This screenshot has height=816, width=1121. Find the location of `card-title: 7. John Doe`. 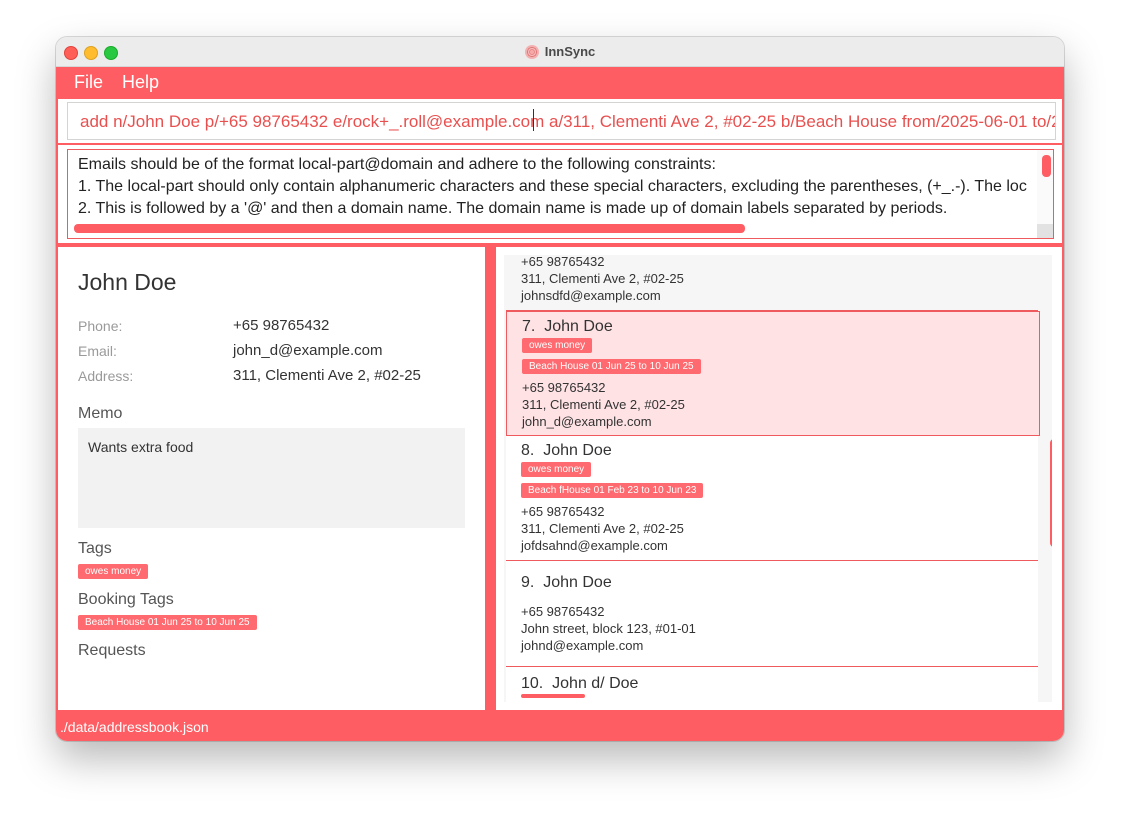

card-title: 7. John Doe is located at coordinates (567, 327).